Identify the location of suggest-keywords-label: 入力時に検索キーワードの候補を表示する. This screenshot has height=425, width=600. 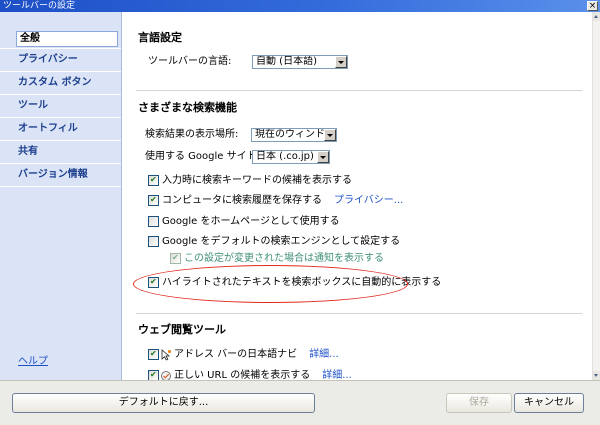
(257, 180).